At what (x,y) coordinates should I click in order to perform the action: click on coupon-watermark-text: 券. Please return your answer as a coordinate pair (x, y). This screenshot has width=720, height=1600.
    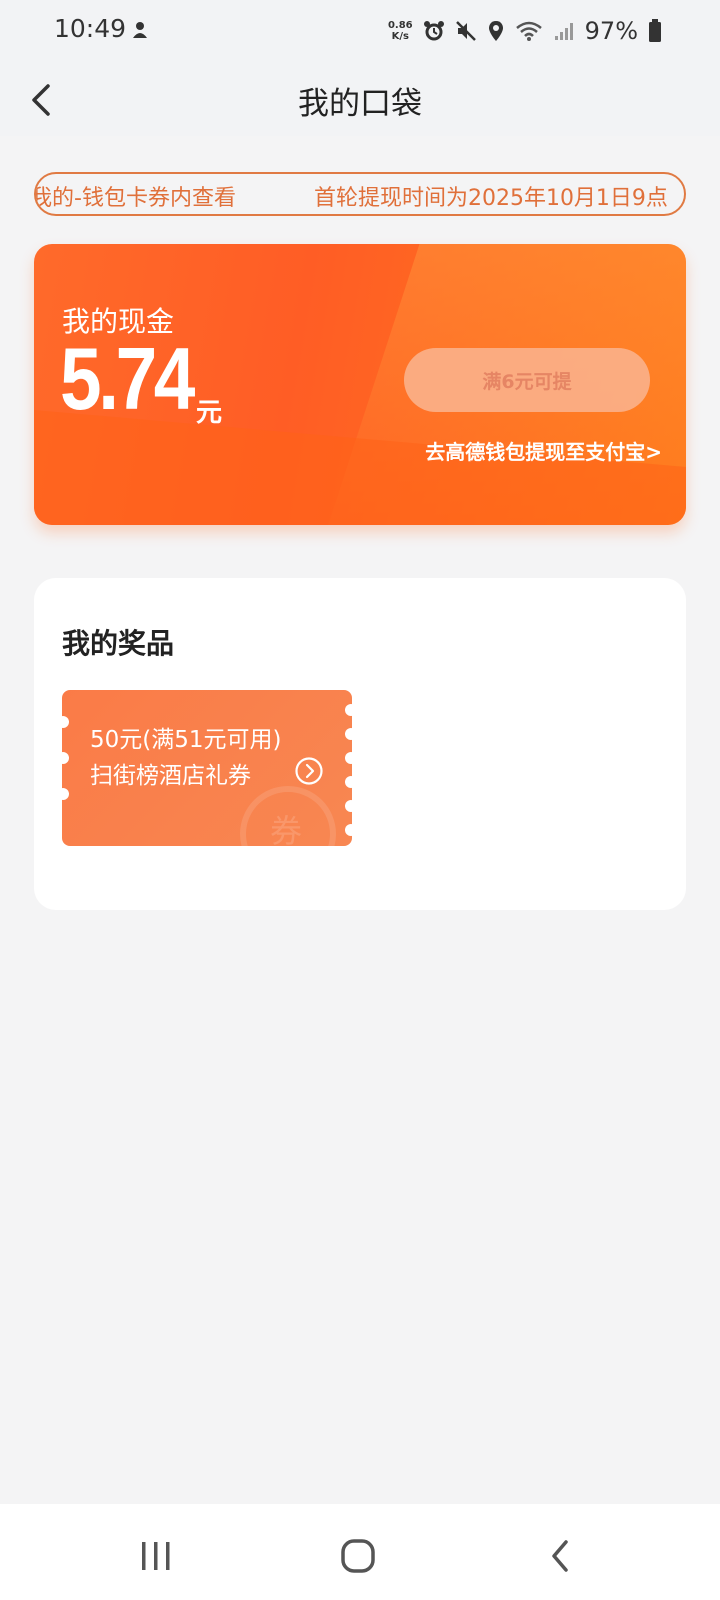
    Looking at the image, I should click on (286, 829).